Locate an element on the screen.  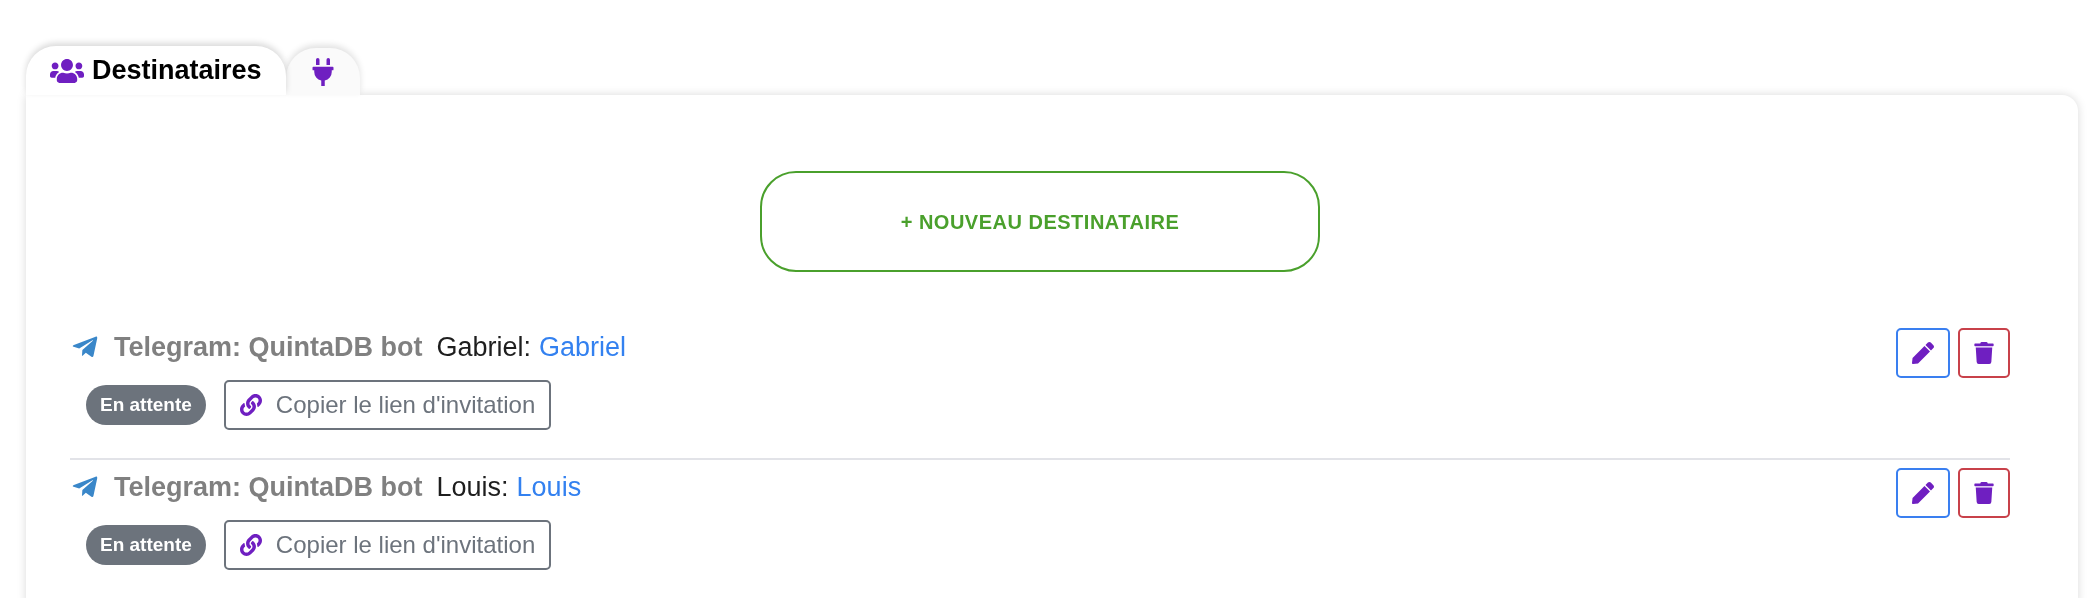
tab is located at coordinates (322, 71).